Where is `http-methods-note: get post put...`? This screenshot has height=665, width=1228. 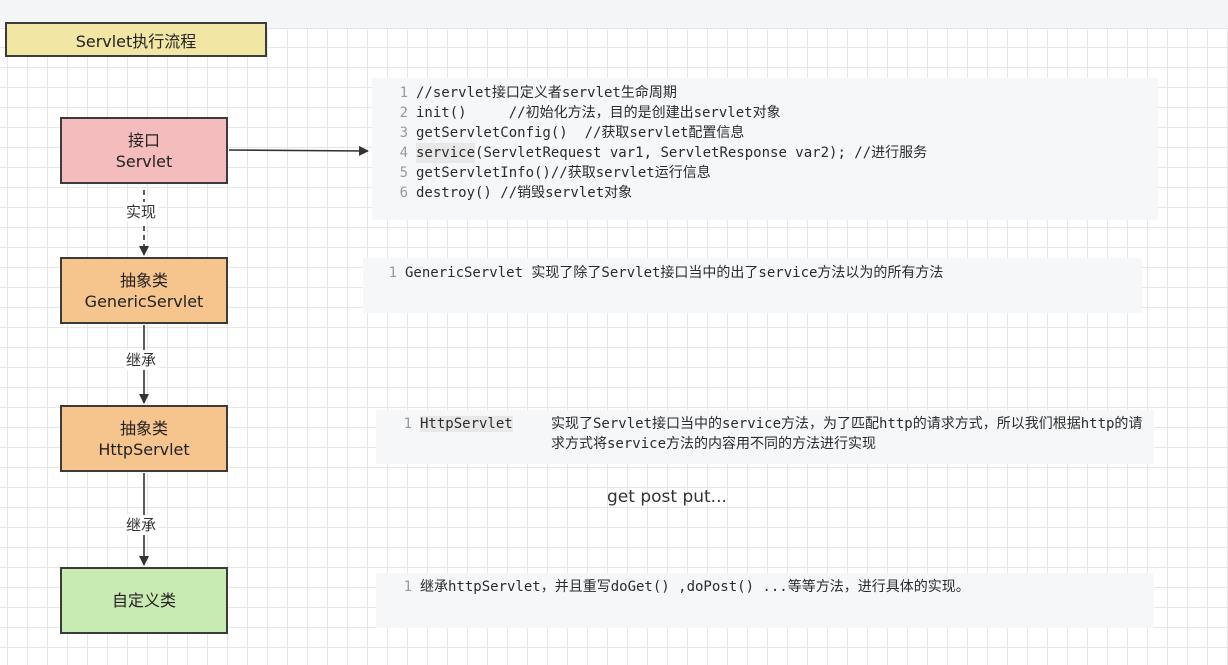 http-methods-note: get post put... is located at coordinates (667, 497).